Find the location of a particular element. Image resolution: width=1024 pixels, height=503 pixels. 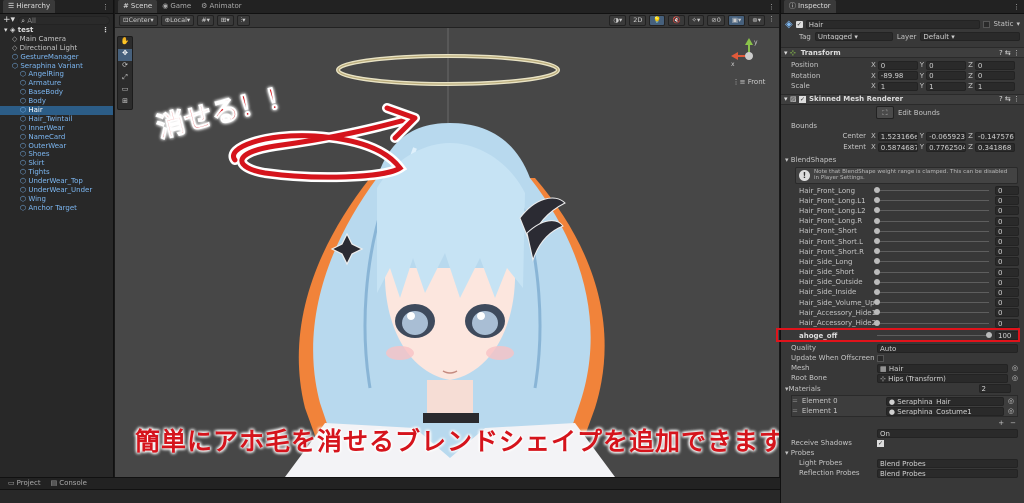

chevron-down-icon: ▾ is located at coordinates (1018, 24).